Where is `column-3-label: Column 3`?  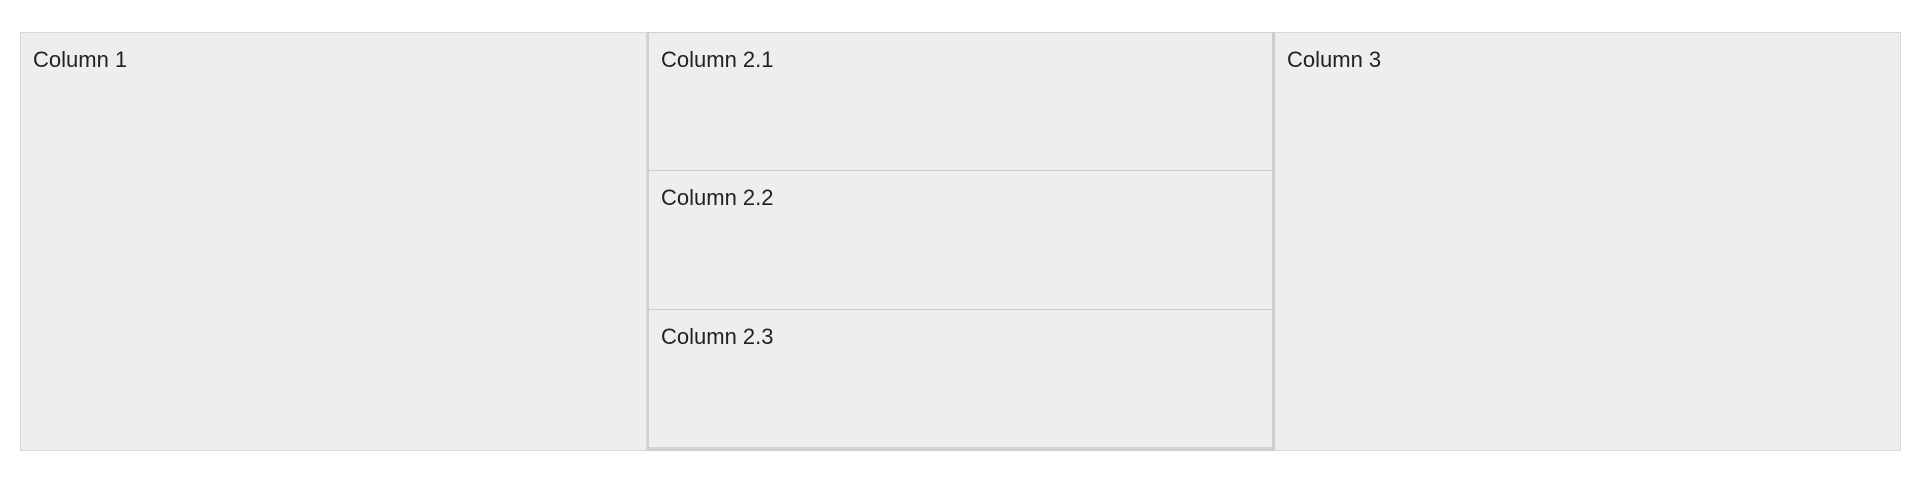 column-3-label: Column 3 is located at coordinates (1334, 59).